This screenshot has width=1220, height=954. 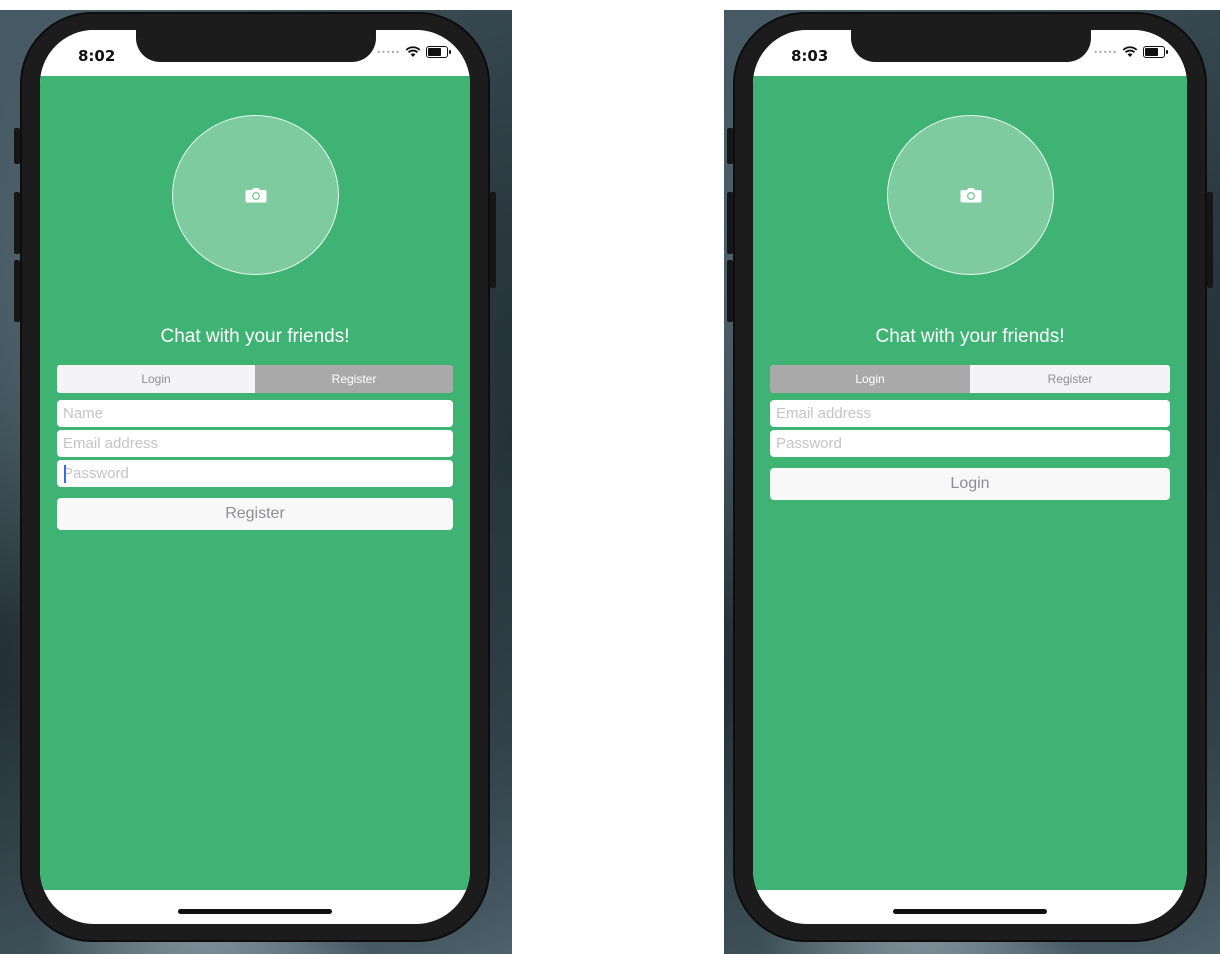 I want to click on status-time: 8:03, so click(x=810, y=56).